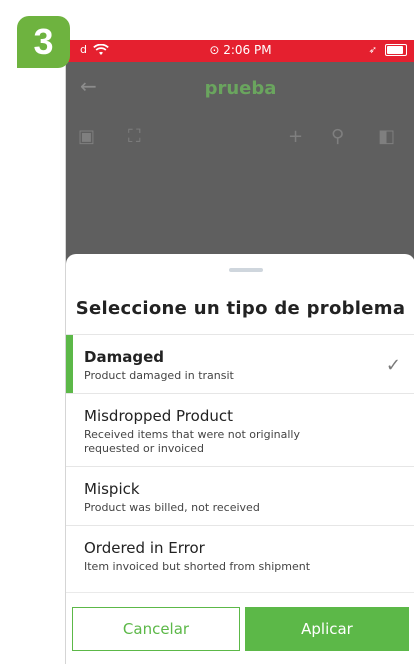 Image resolution: width=414 pixels, height=664 pixels. I want to click on sheet-drag-handle, so click(246, 270).